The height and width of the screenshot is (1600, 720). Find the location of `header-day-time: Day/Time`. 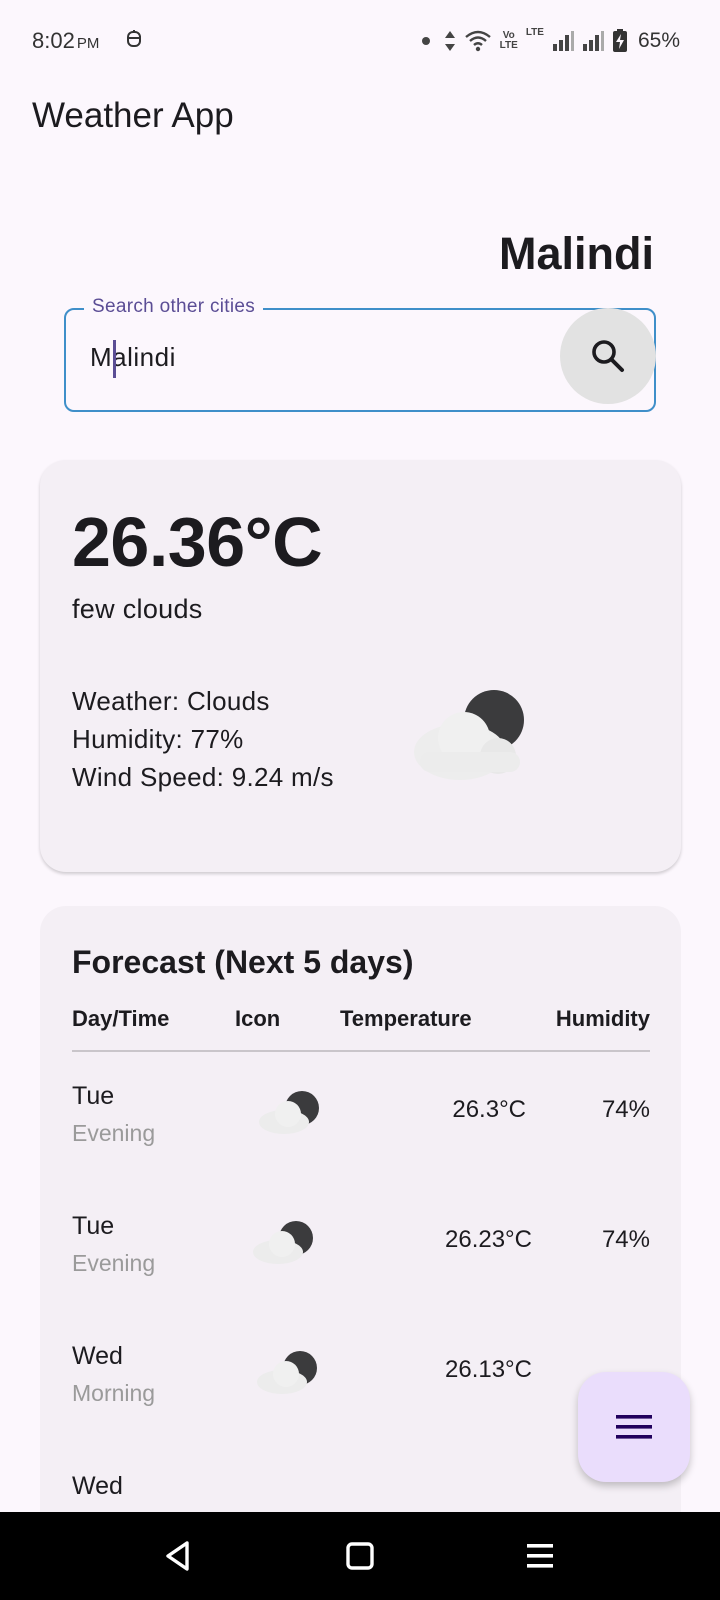

header-day-time: Day/Time is located at coordinates (121, 1018).